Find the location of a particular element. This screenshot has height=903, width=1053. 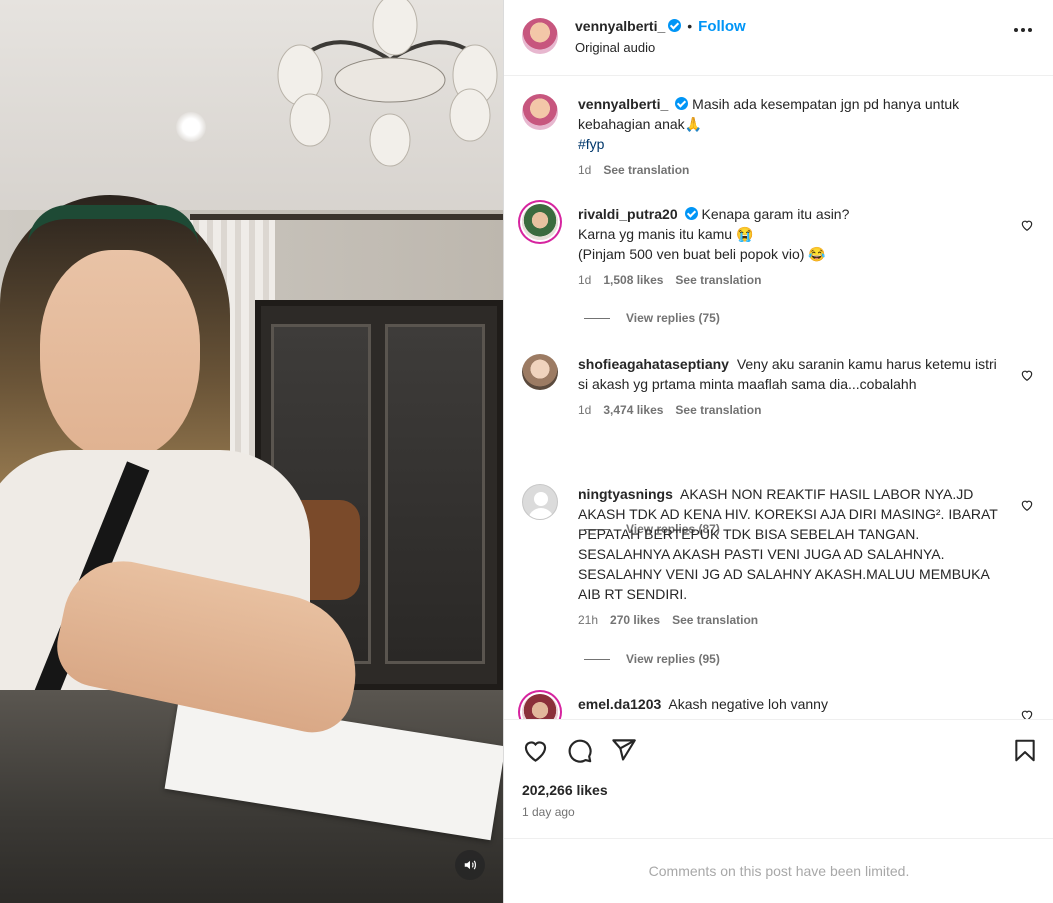

author-username: vennyalberti_ is located at coordinates (620, 26).